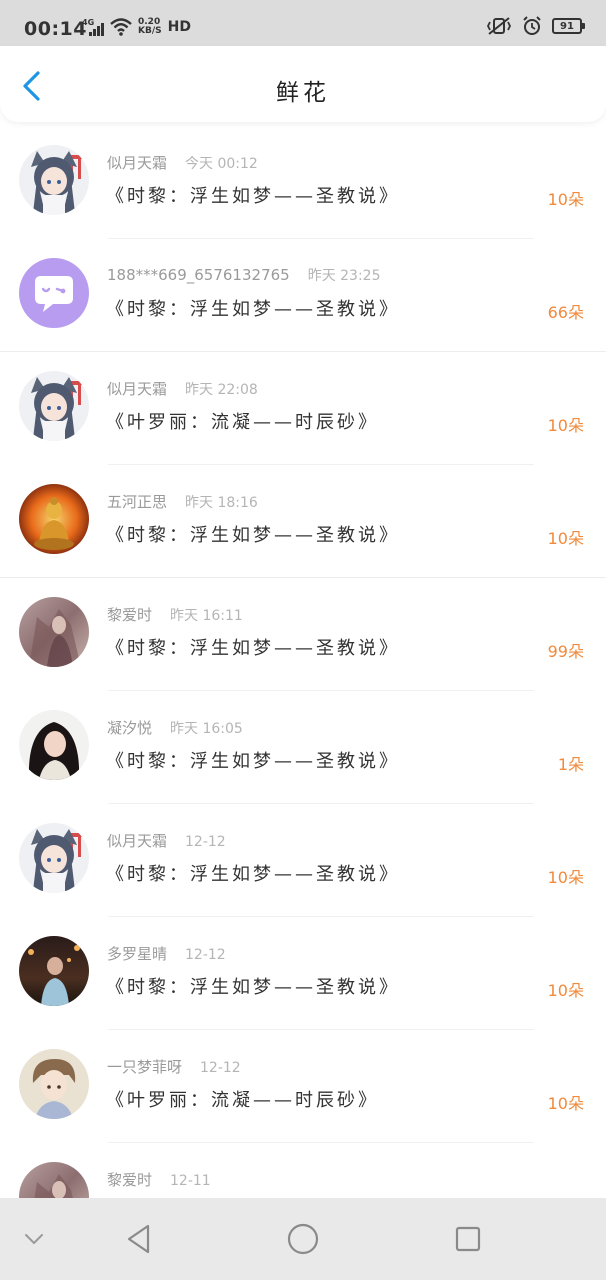  I want to click on item-meta: 似月天霜 12-12, so click(166, 840).